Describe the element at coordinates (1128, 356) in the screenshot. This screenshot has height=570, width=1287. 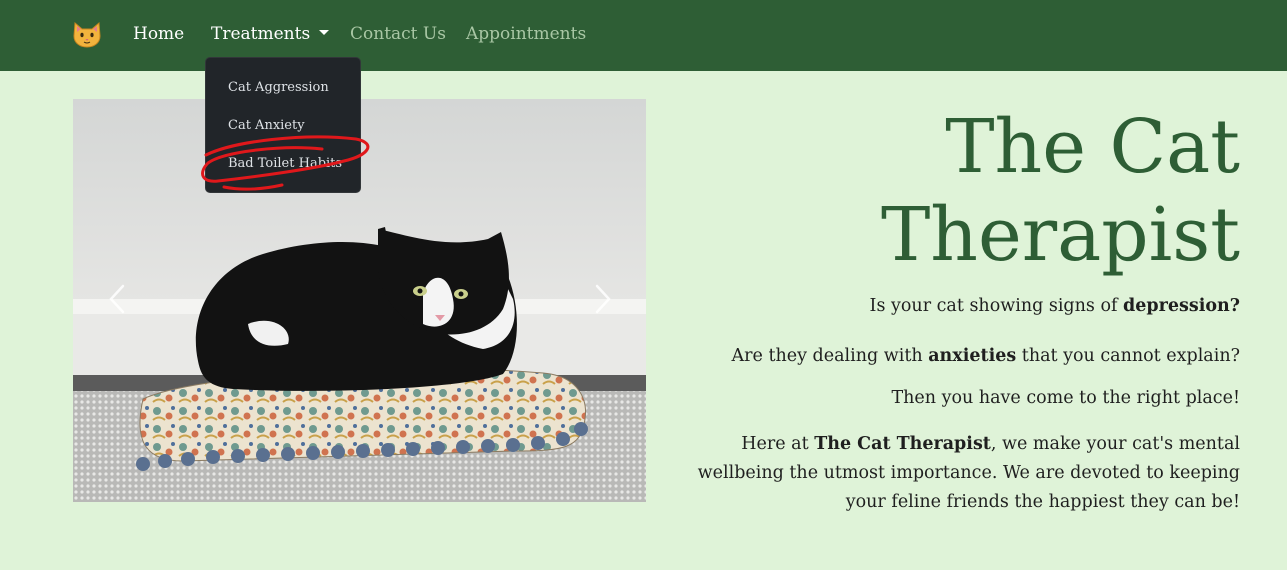
I see `line-2-text-end: that you cannot explain?` at that location.